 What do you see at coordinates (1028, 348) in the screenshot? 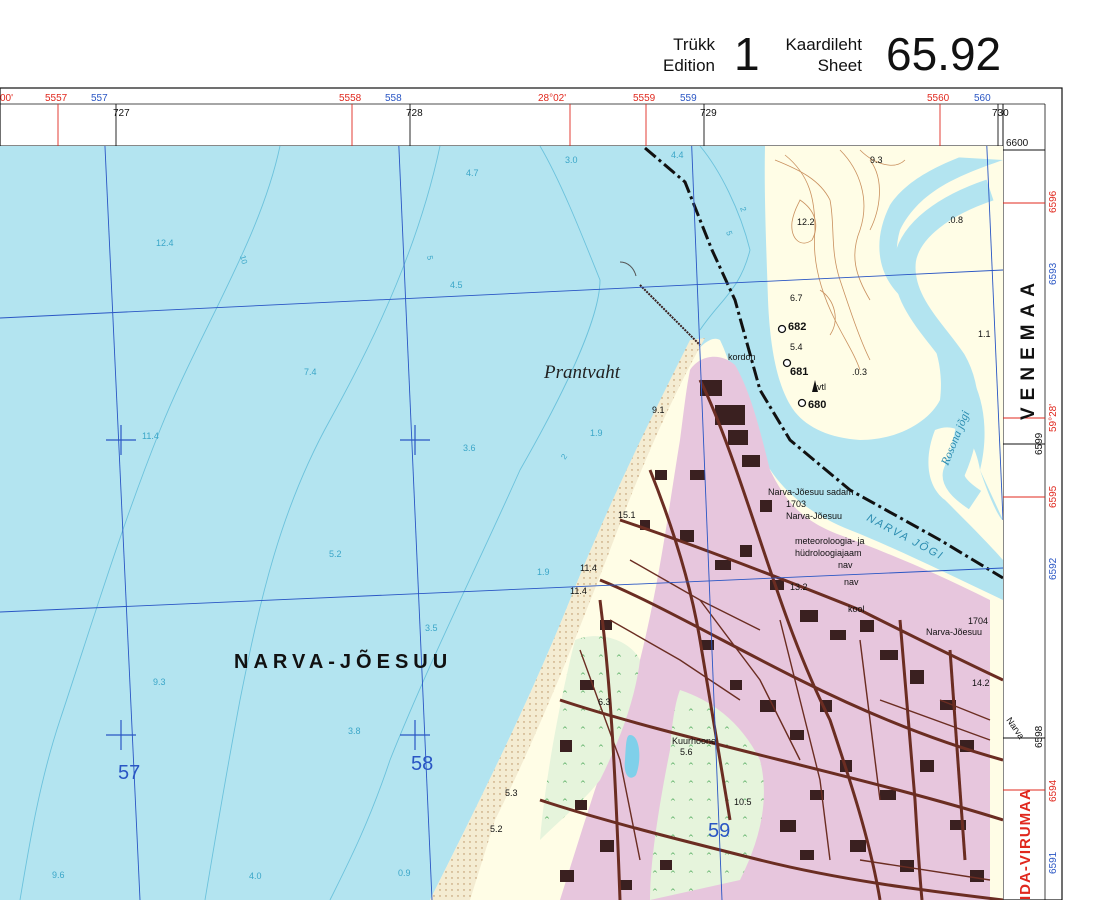
I see `country-label: VENEMAA` at bounding box center [1028, 348].